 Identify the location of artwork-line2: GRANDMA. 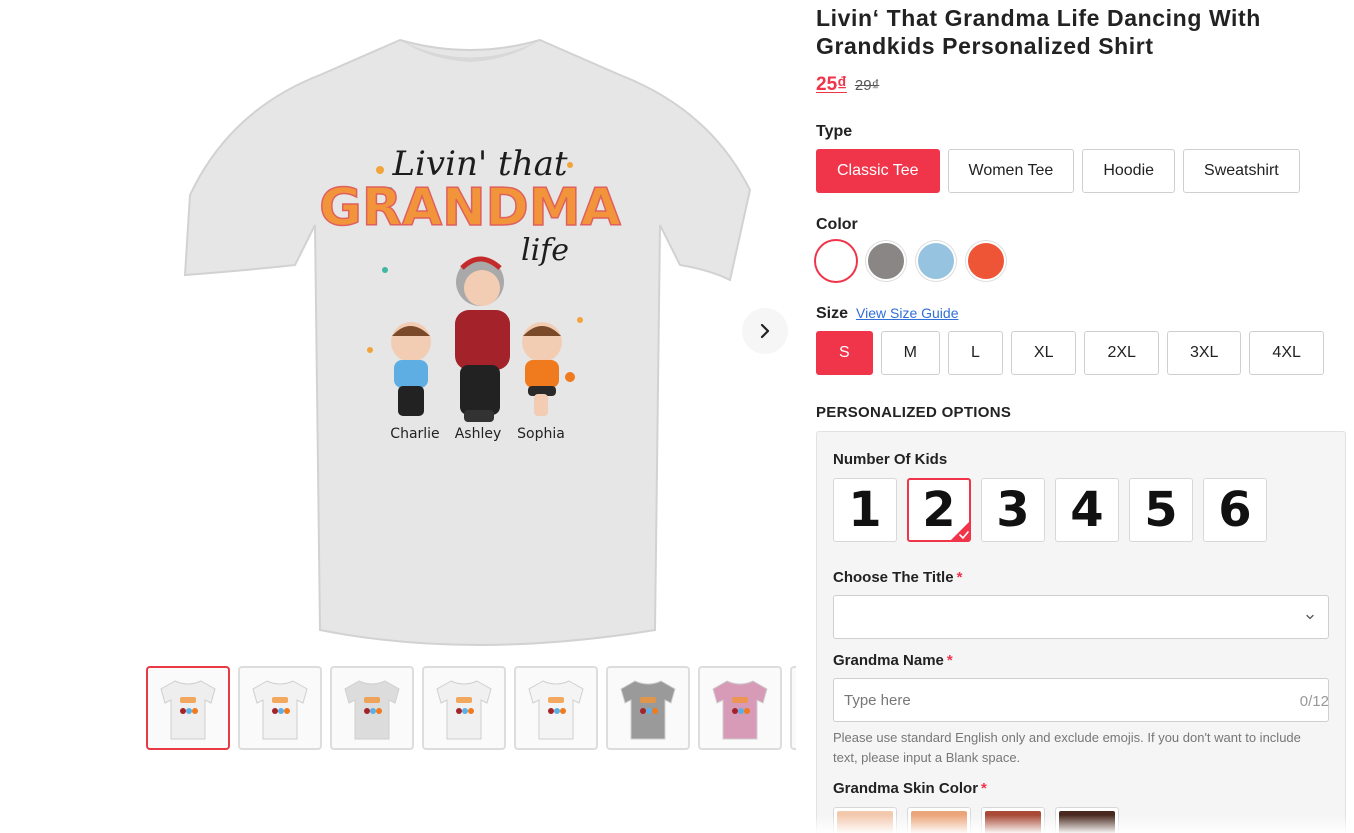
(470, 208).